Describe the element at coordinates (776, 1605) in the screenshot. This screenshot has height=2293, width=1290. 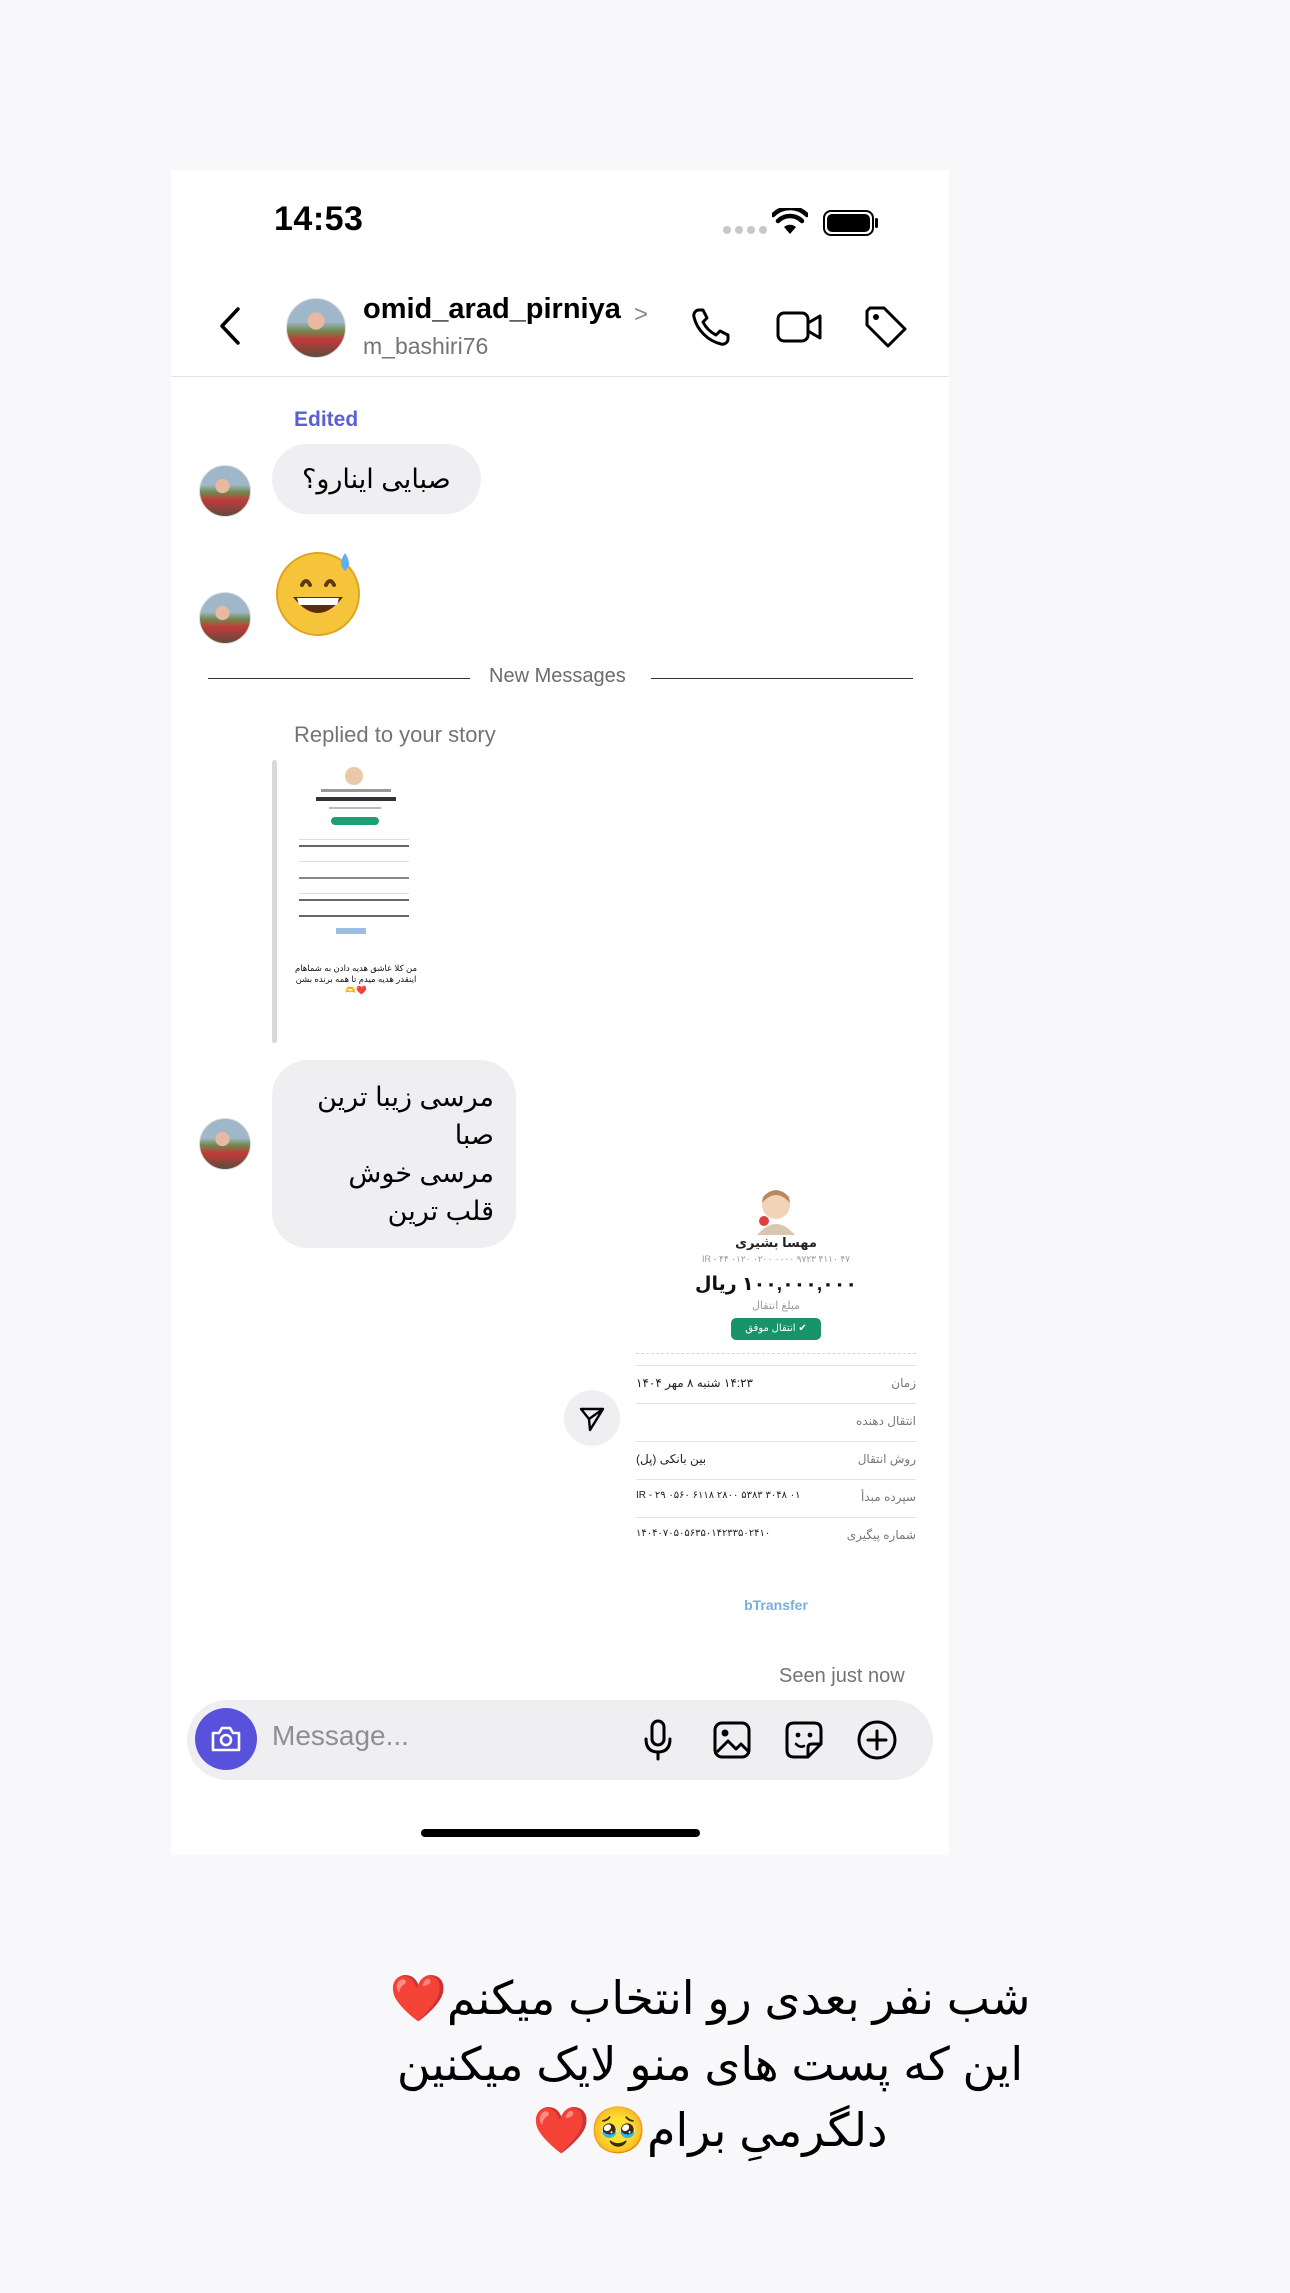
I see `brand-logo: bTransfer` at that location.